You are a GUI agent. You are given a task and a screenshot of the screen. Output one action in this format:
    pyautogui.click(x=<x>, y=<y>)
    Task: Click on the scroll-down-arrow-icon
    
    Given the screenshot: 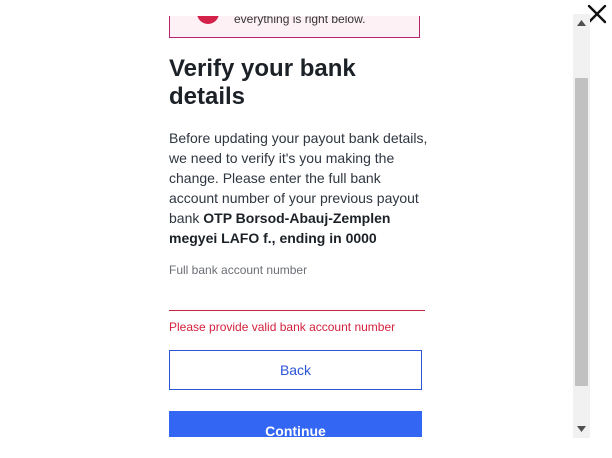 What is the action you would take?
    pyautogui.click(x=581, y=429)
    